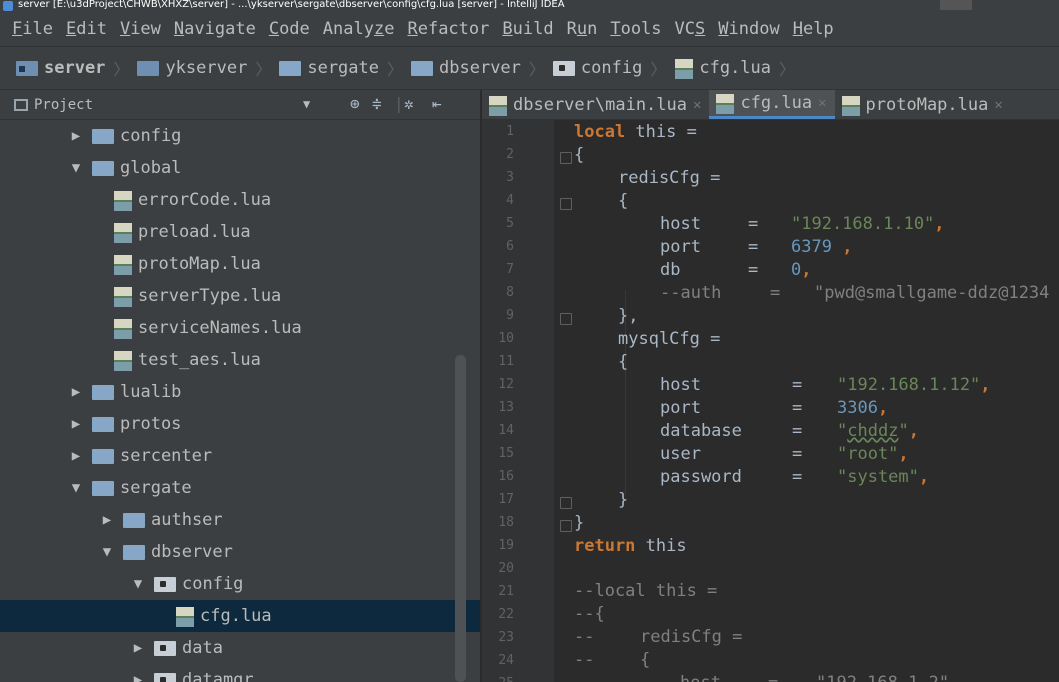 The image size is (1059, 682). I want to click on gear-icon: ✲, so click(409, 103).